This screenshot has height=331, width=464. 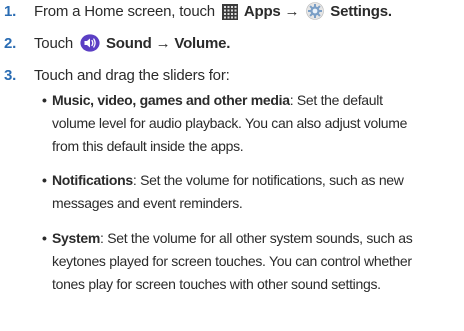 I want to click on step-1-intro: From a Home screen, touch, so click(x=124, y=11).